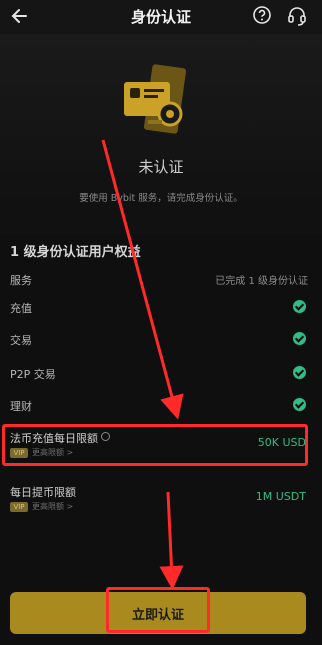 This screenshot has width=322, height=645. What do you see at coordinates (19, 507) in the screenshot?
I see `vip-badge: VIP` at bounding box center [19, 507].